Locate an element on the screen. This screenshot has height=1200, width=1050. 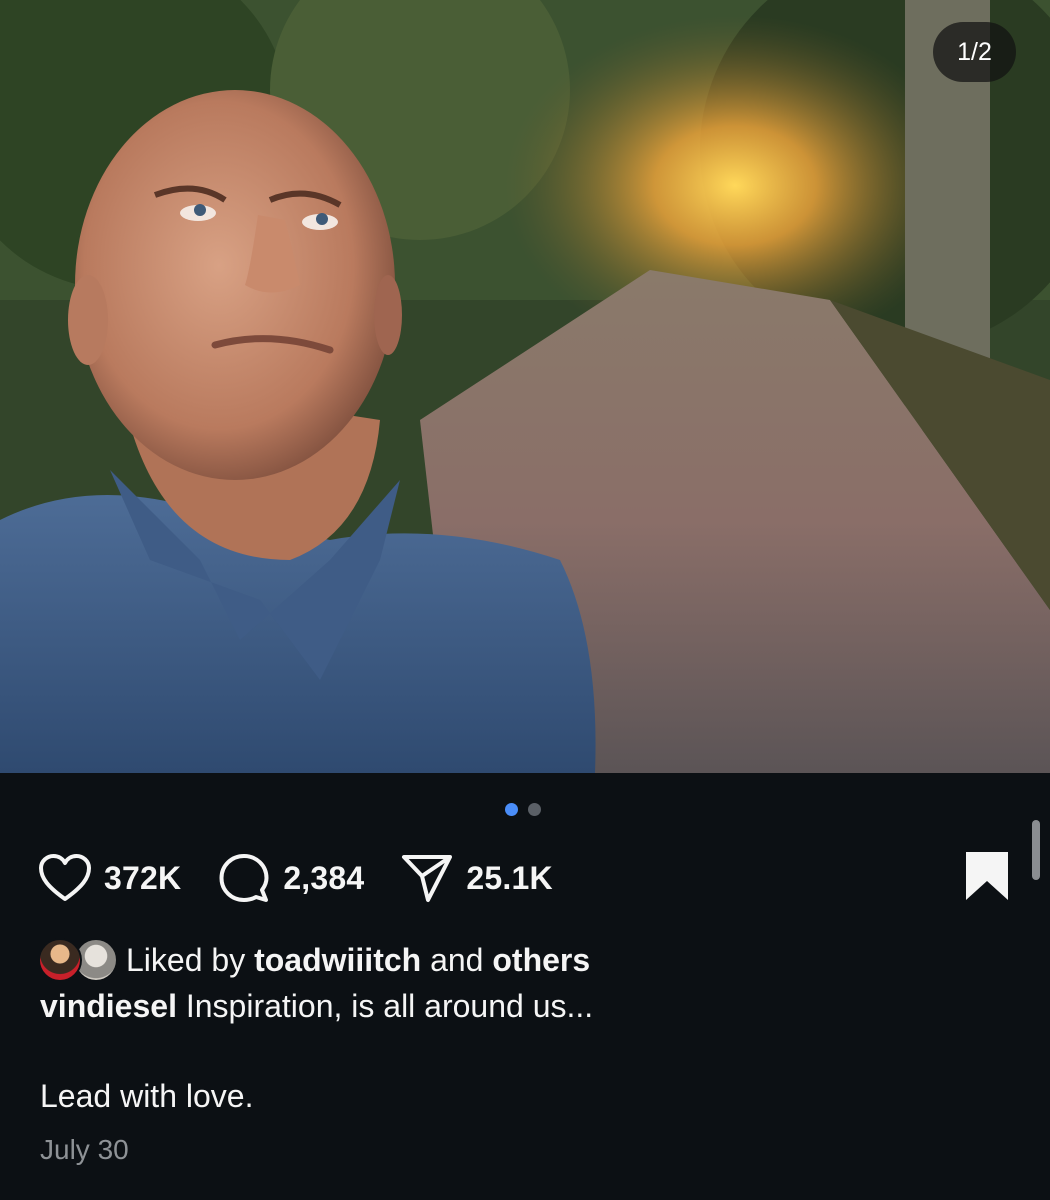
paper-plane-icon is located at coordinates (427, 878).